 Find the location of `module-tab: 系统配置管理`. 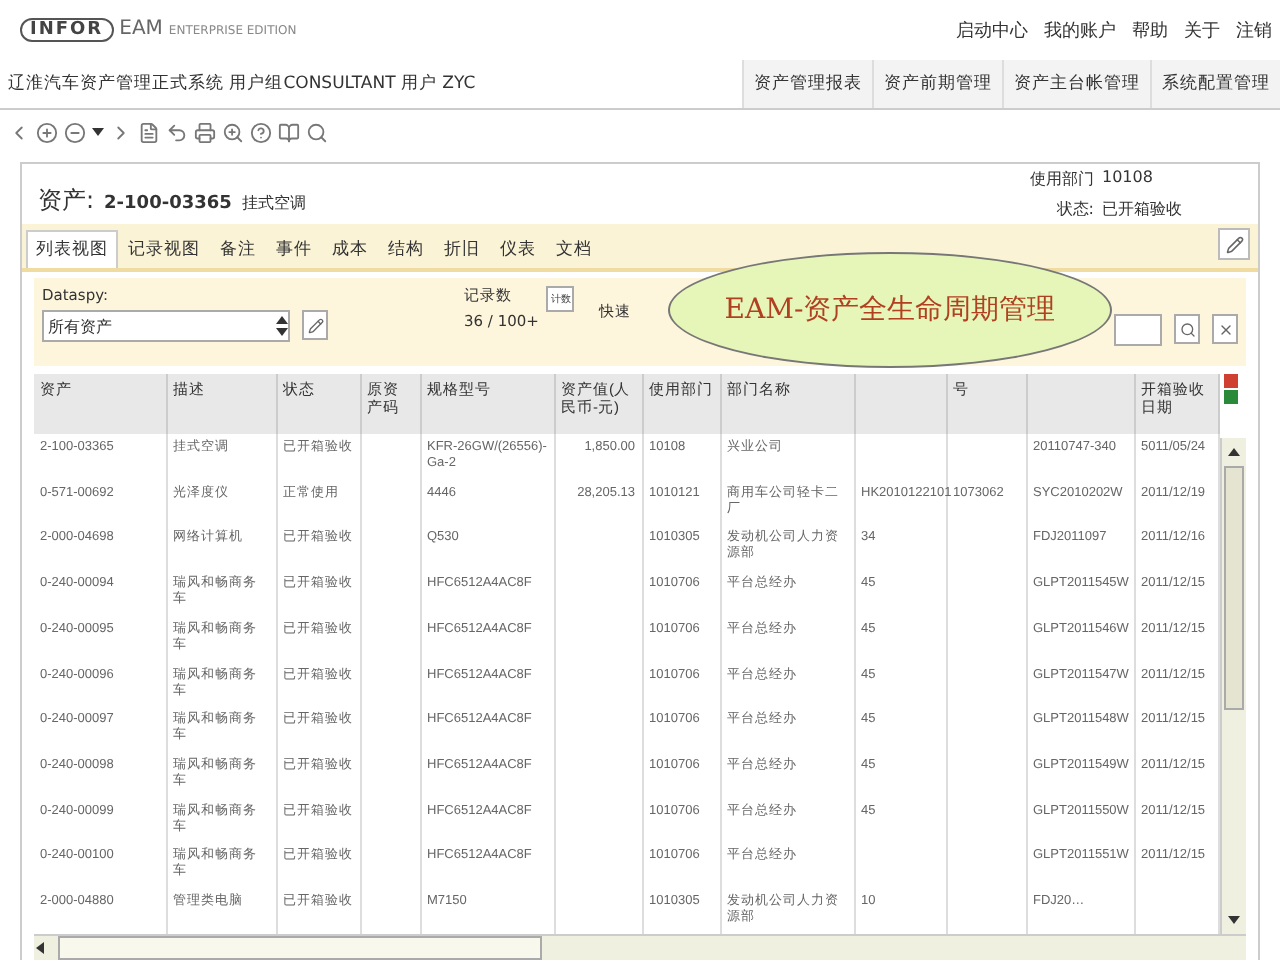

module-tab: 系统配置管理 is located at coordinates (1215, 84).